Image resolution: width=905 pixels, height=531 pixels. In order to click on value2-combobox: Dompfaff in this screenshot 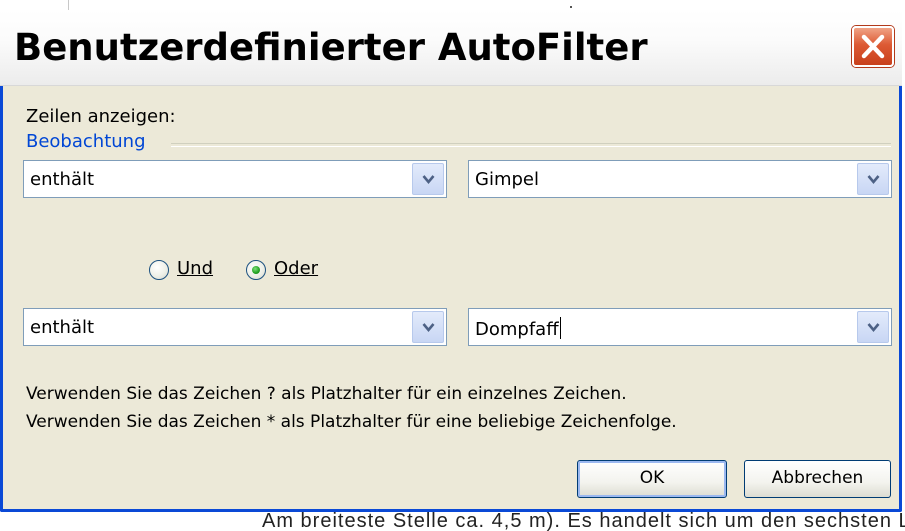, I will do `click(680, 327)`.